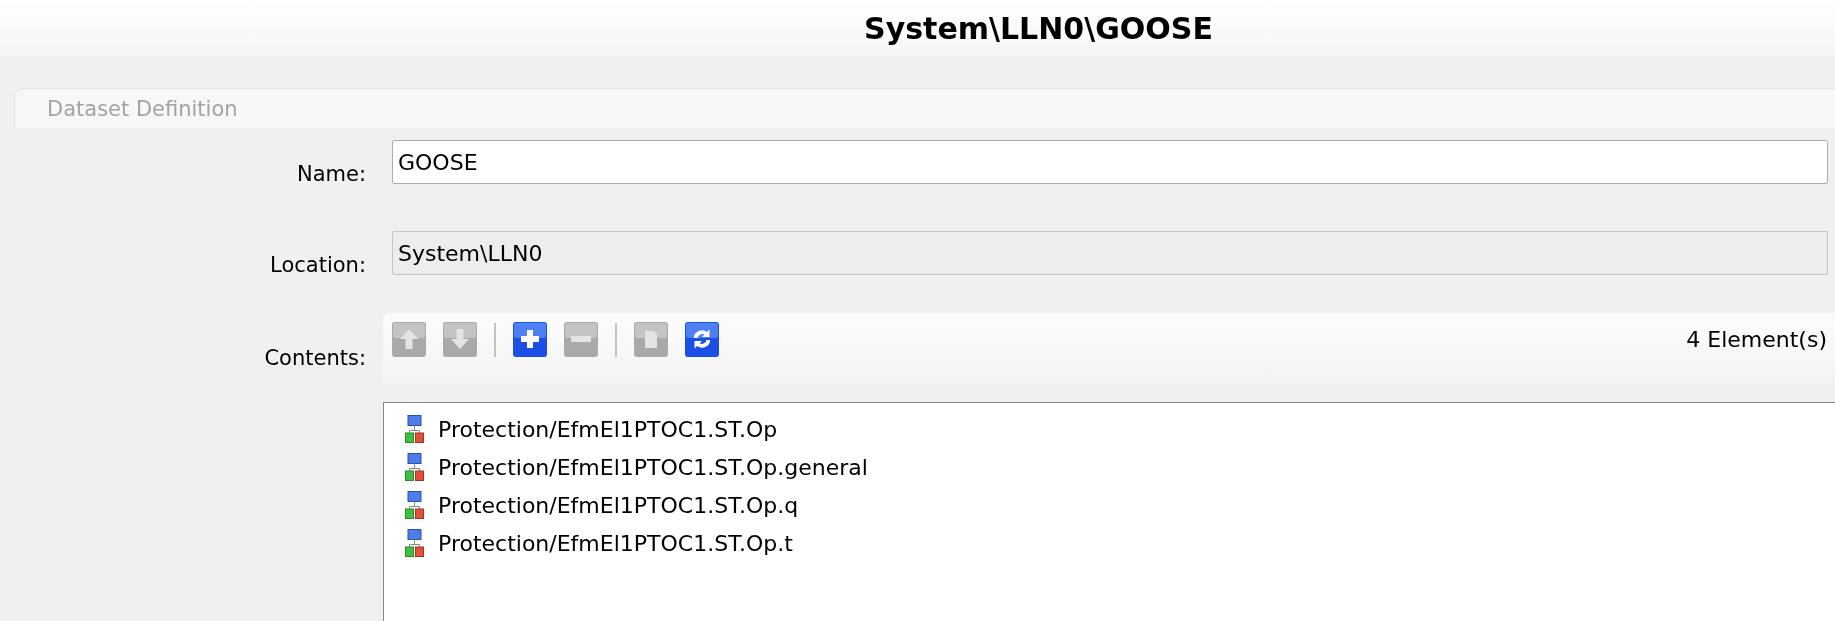  I want to click on refresh-icon, so click(702, 339).